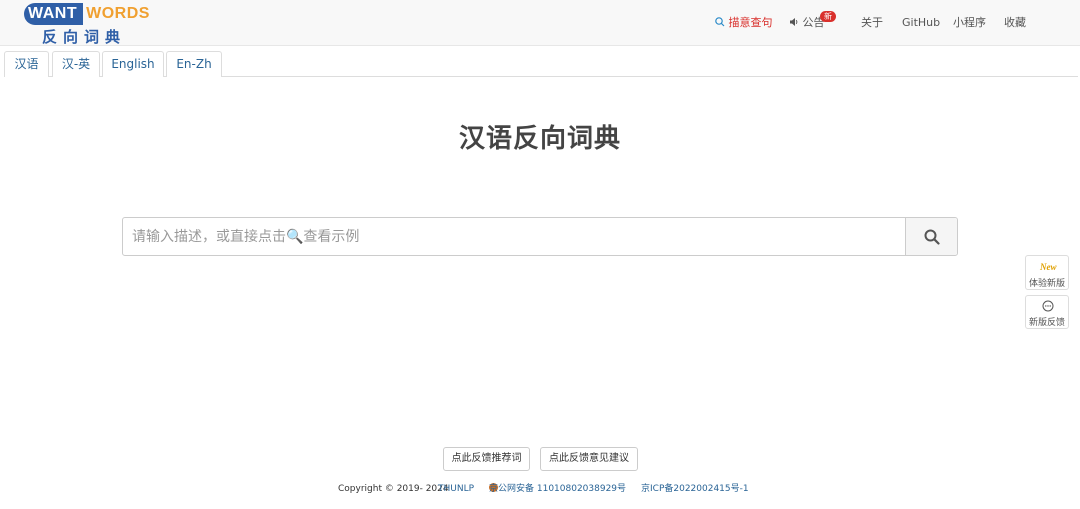 Image resolution: width=1080 pixels, height=509 pixels. I want to click on nav-announcement: 公告 新, so click(812, 20).